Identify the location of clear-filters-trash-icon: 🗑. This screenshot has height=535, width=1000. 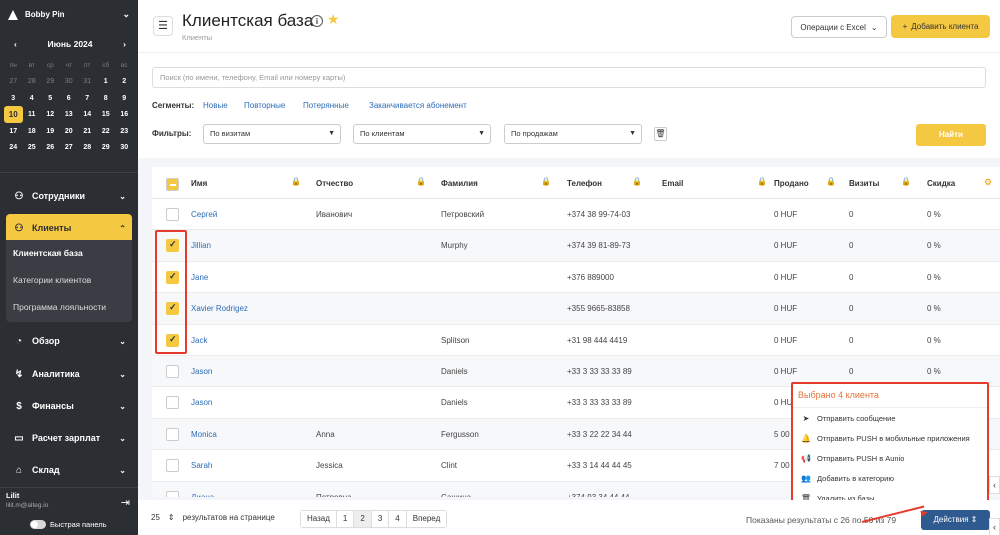
(660, 134).